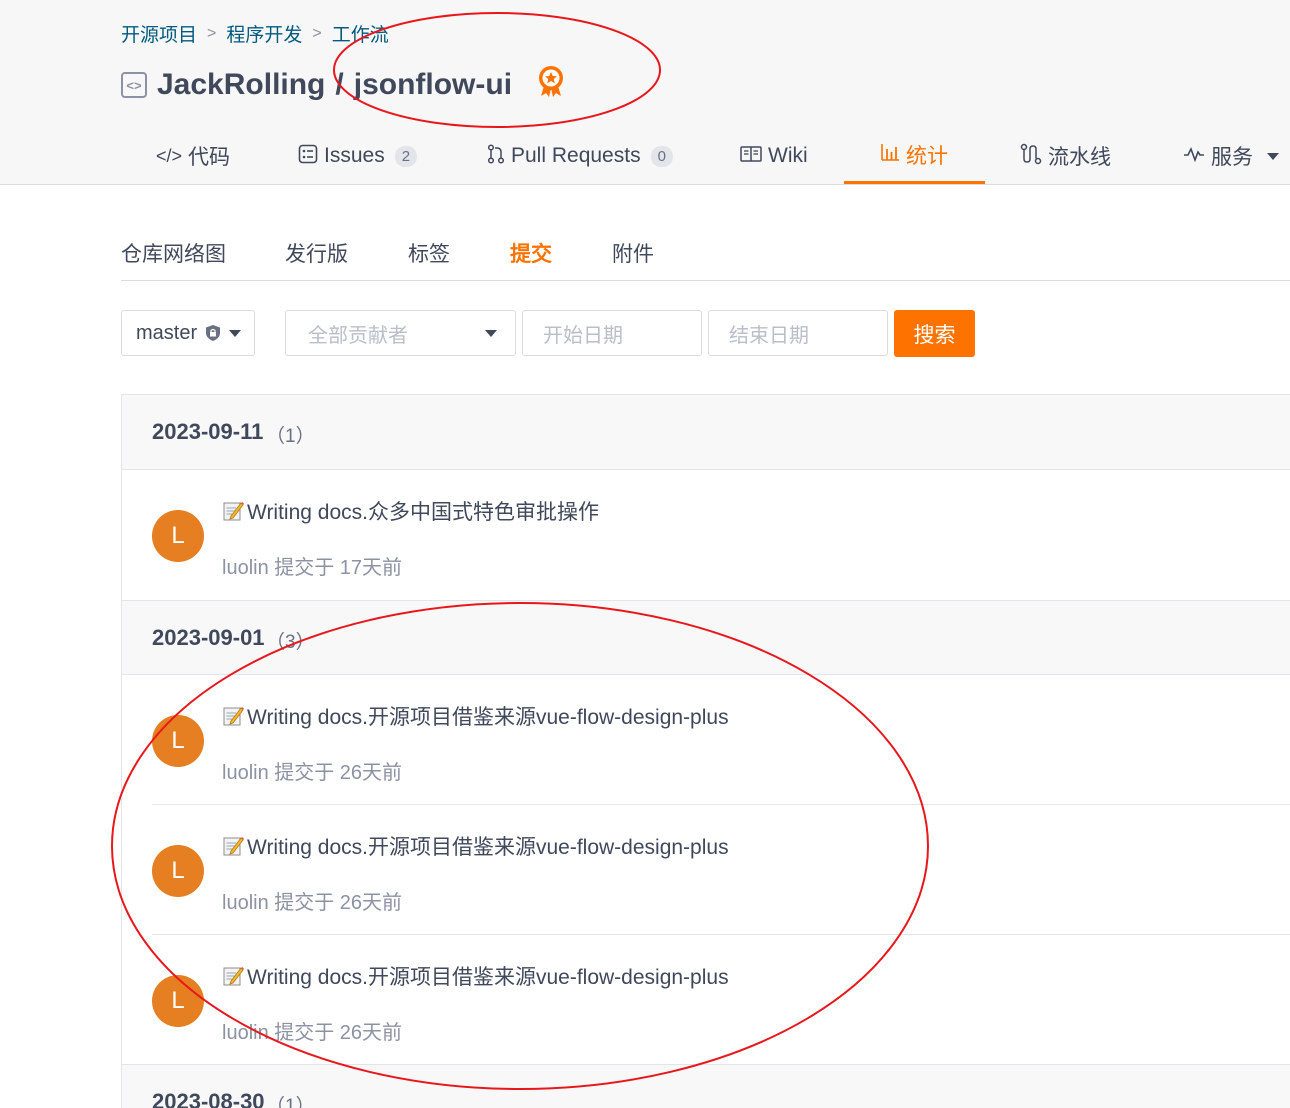  Describe the element at coordinates (576, 155) in the screenshot. I see `tab-label: Pull Requests` at that location.